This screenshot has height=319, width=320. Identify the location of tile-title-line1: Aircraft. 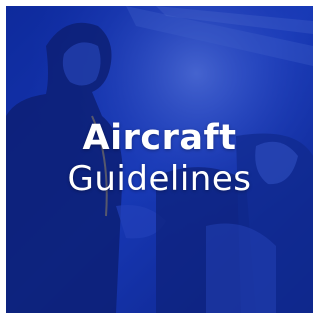
(159, 138).